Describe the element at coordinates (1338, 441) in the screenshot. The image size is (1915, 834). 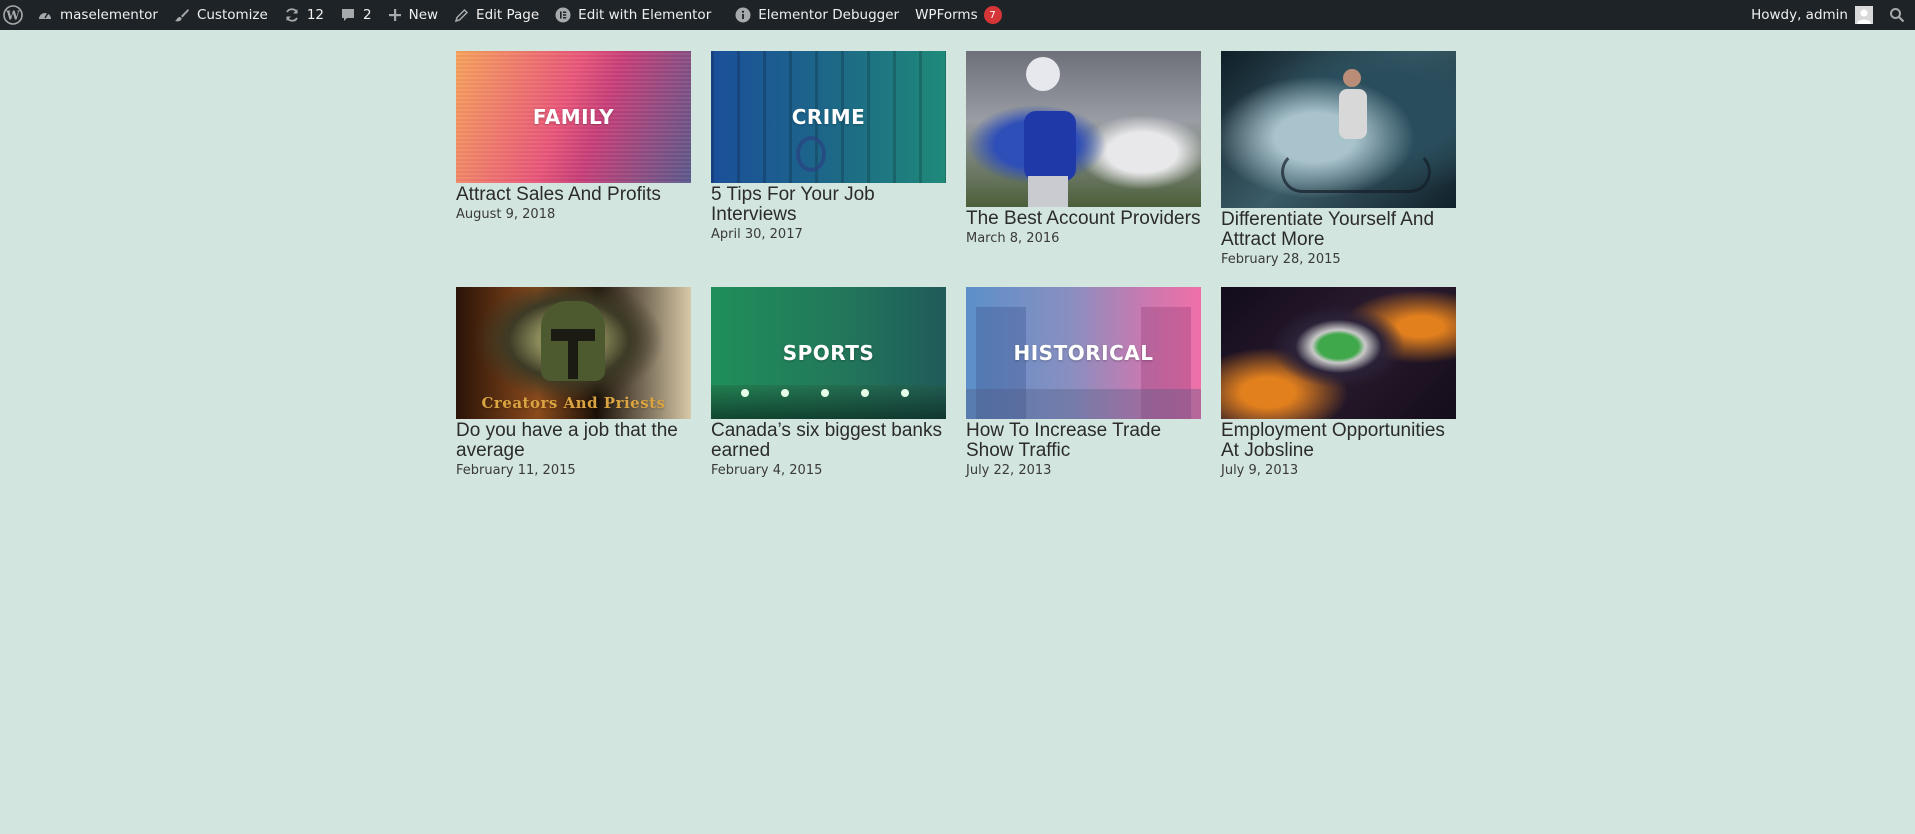
I see `post-title-link: Employment Opportunities At Jobsline` at that location.